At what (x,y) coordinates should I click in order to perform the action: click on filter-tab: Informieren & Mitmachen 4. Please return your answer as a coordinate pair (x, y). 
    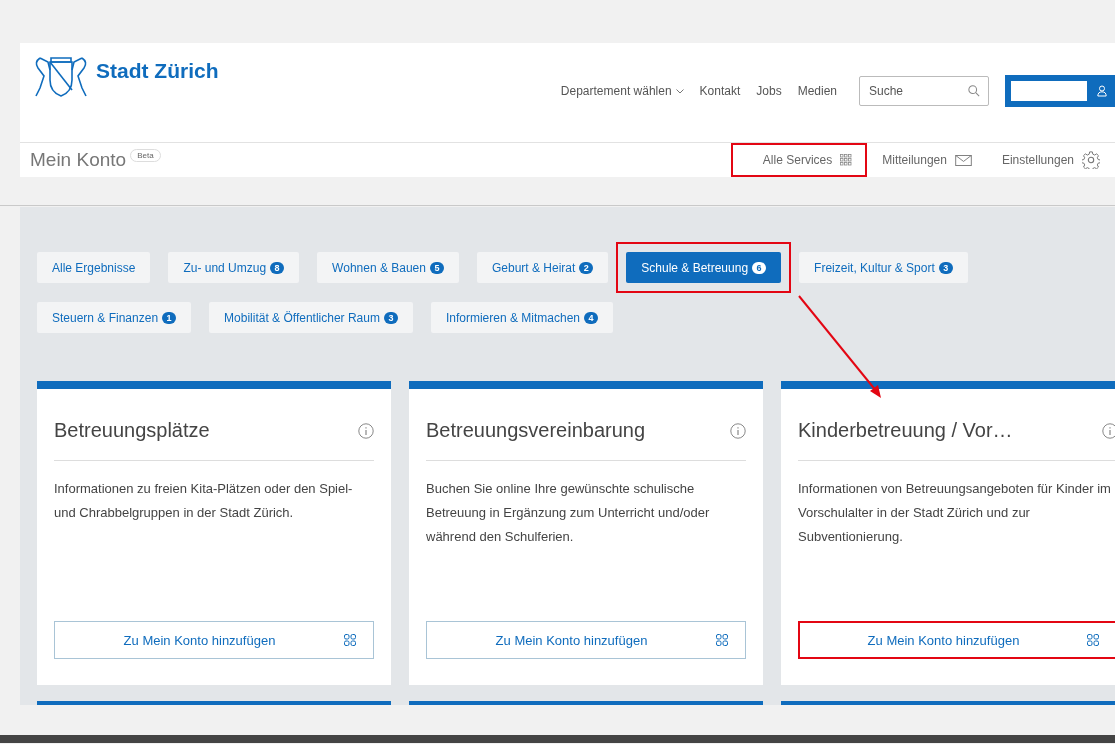
    Looking at the image, I should click on (521, 317).